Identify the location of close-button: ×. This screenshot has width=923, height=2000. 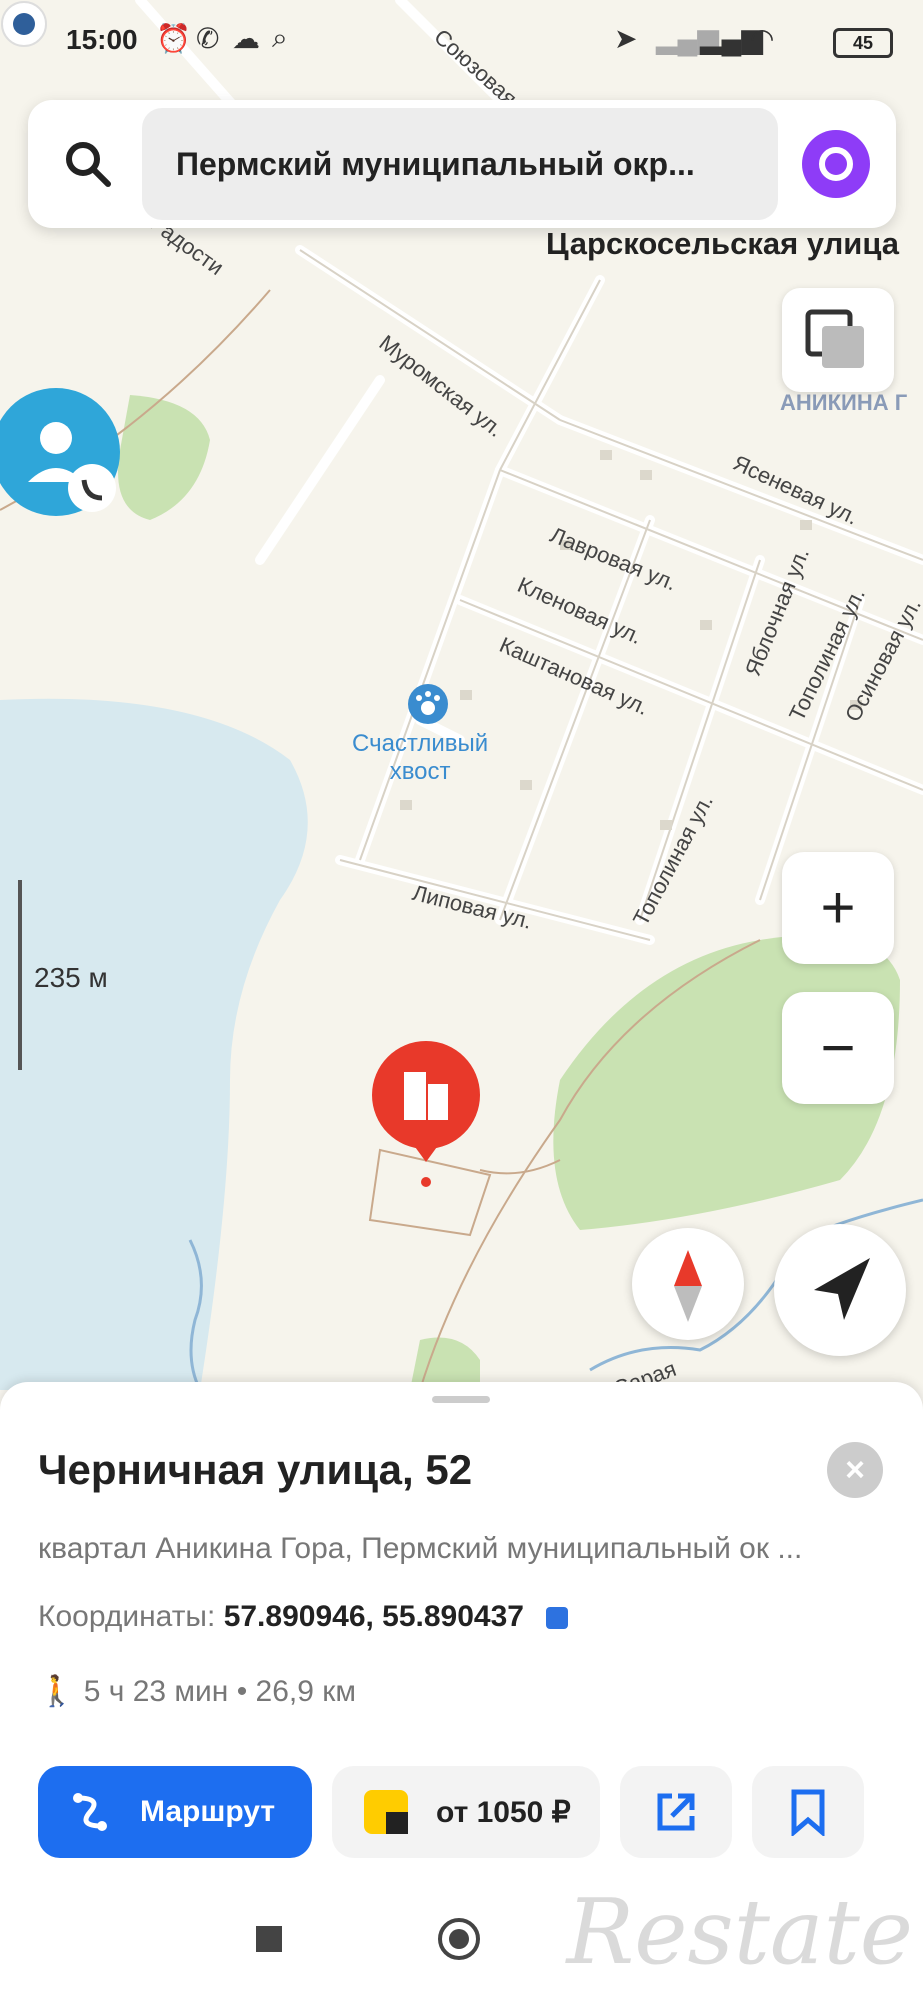
(855, 1470).